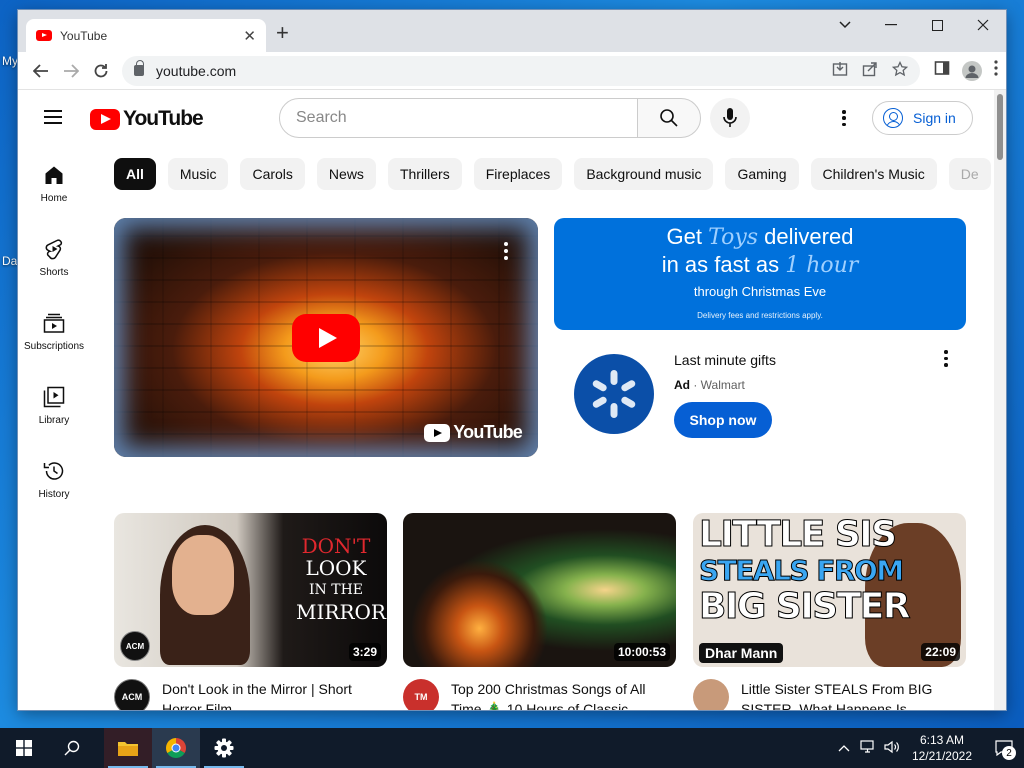 The height and width of the screenshot is (768, 1024). I want to click on chip-news: News, so click(346, 174).